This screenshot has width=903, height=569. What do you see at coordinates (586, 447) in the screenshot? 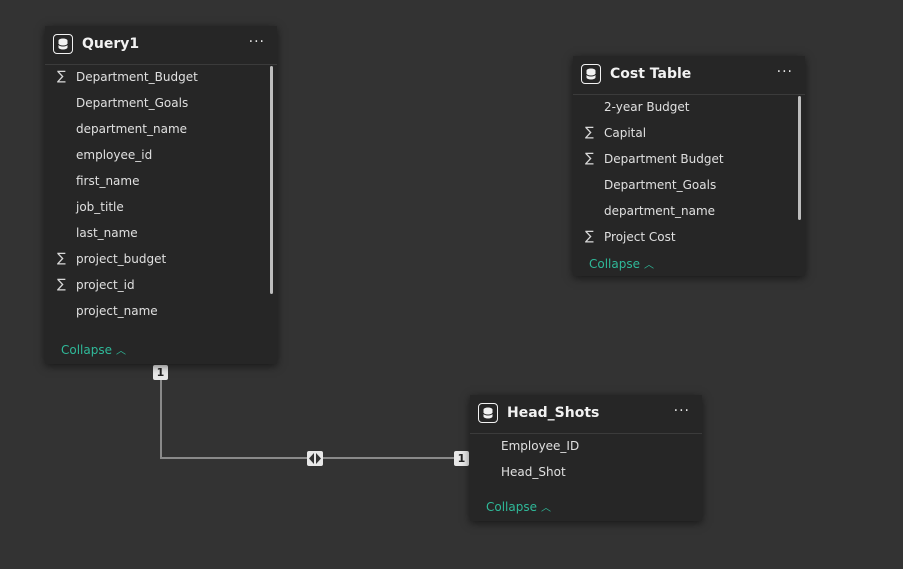
I see `field-row: Employee_ID` at bounding box center [586, 447].